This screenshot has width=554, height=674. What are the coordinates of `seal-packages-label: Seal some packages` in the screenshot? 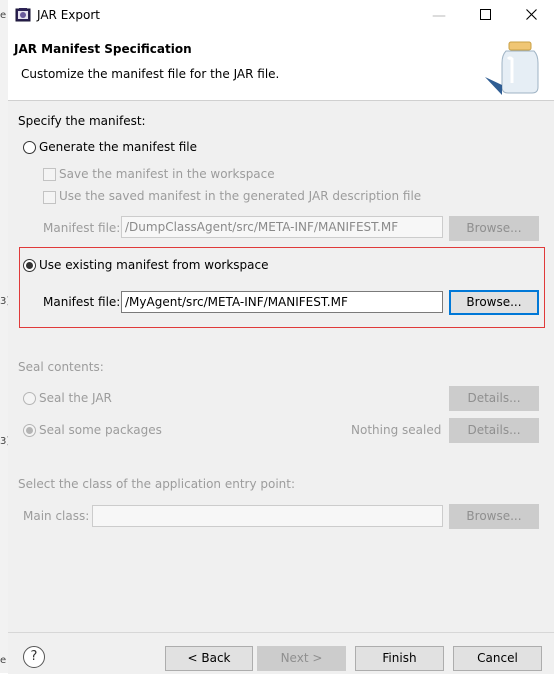 It's located at (100, 430).